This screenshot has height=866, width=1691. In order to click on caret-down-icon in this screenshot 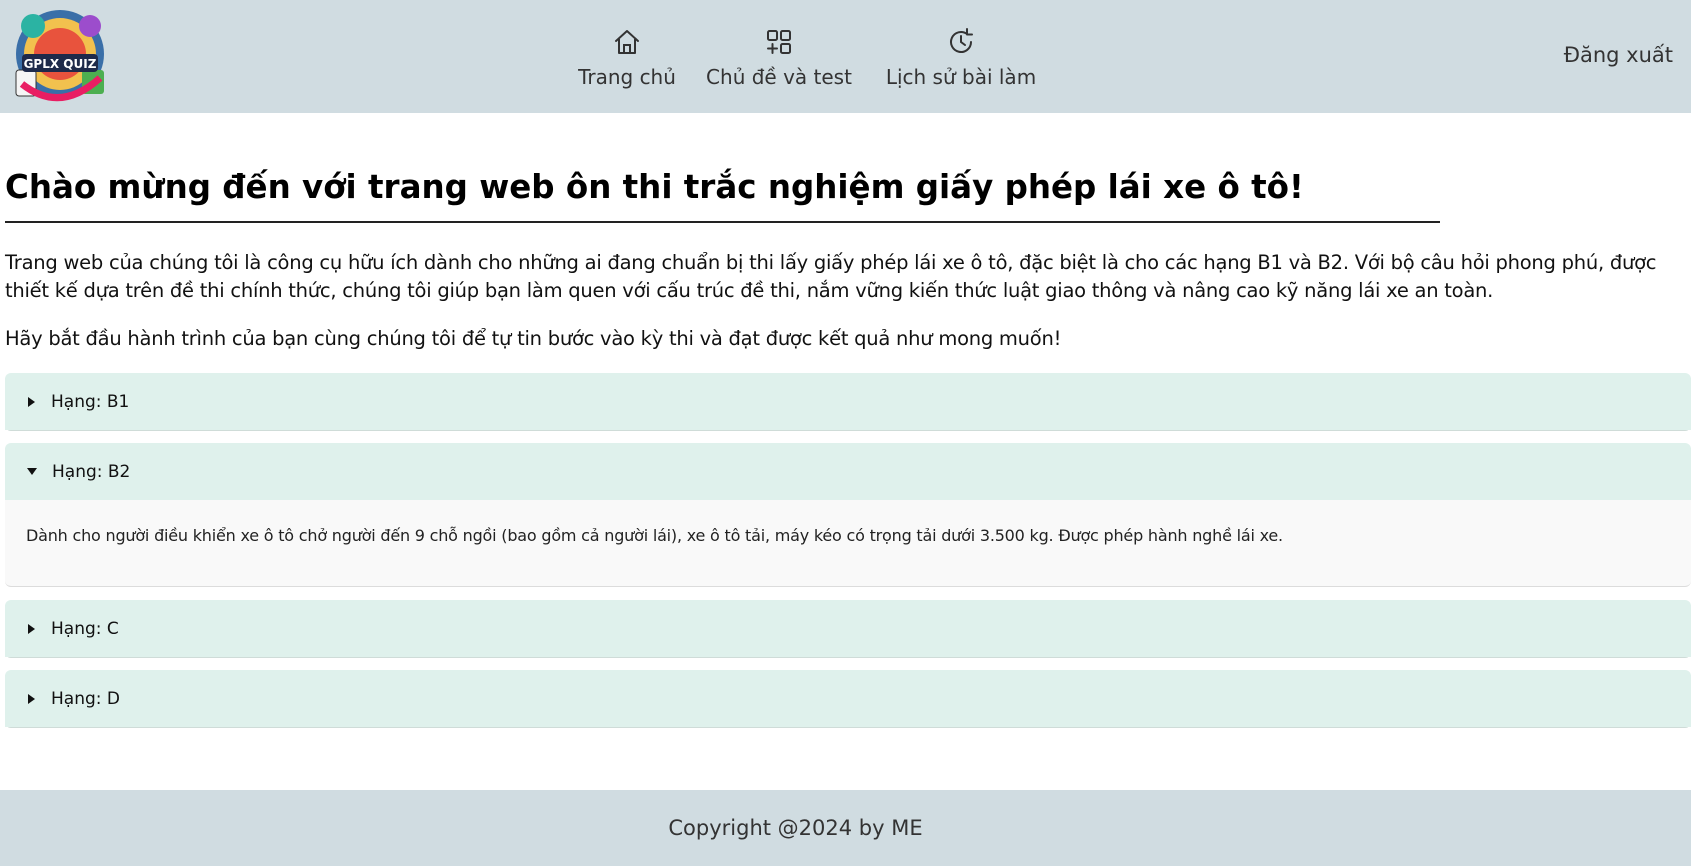, I will do `click(32, 471)`.